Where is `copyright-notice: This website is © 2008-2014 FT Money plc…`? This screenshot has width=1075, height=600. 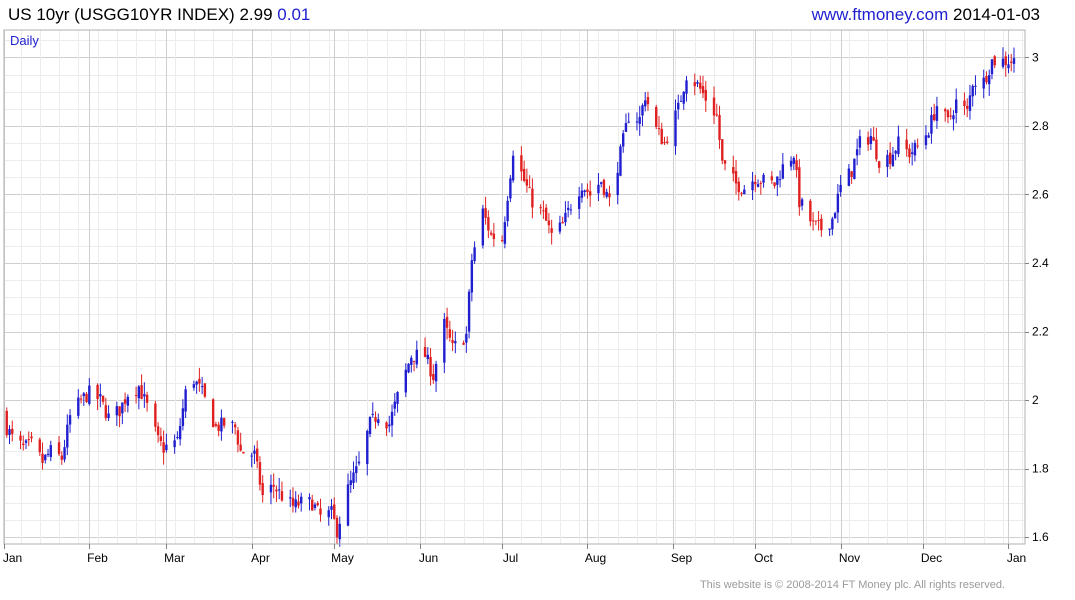 copyright-notice: This website is © 2008-2014 FT Money plc… is located at coordinates (852, 585).